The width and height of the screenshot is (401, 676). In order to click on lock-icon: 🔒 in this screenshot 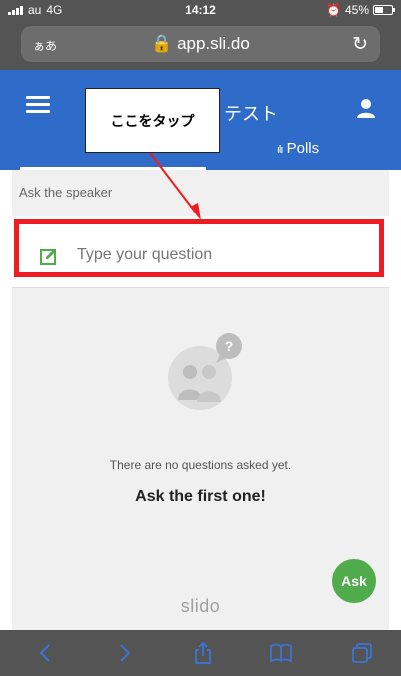, I will do `click(162, 43)`.